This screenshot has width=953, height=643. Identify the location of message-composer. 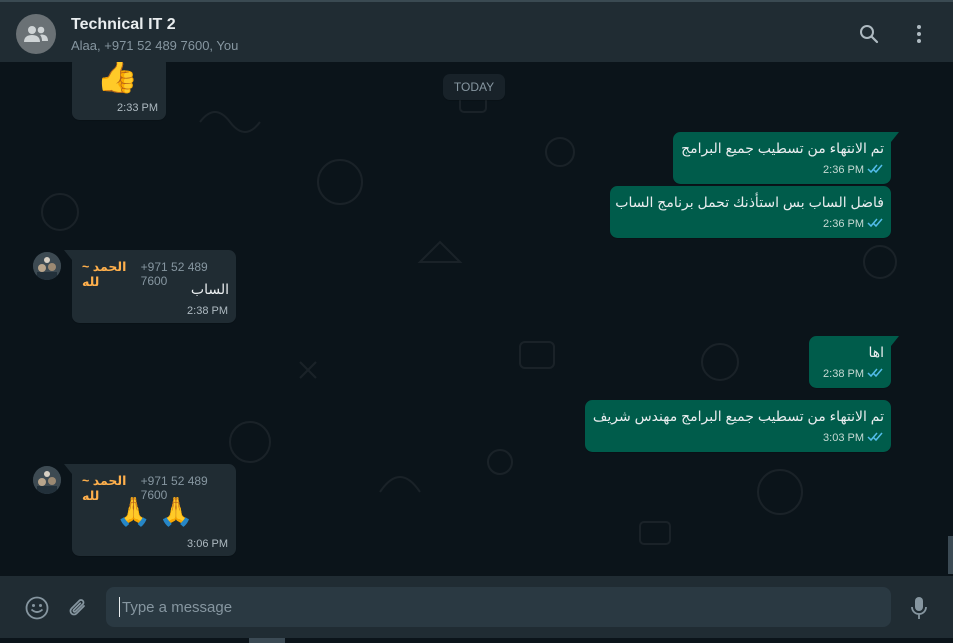
(476, 607).